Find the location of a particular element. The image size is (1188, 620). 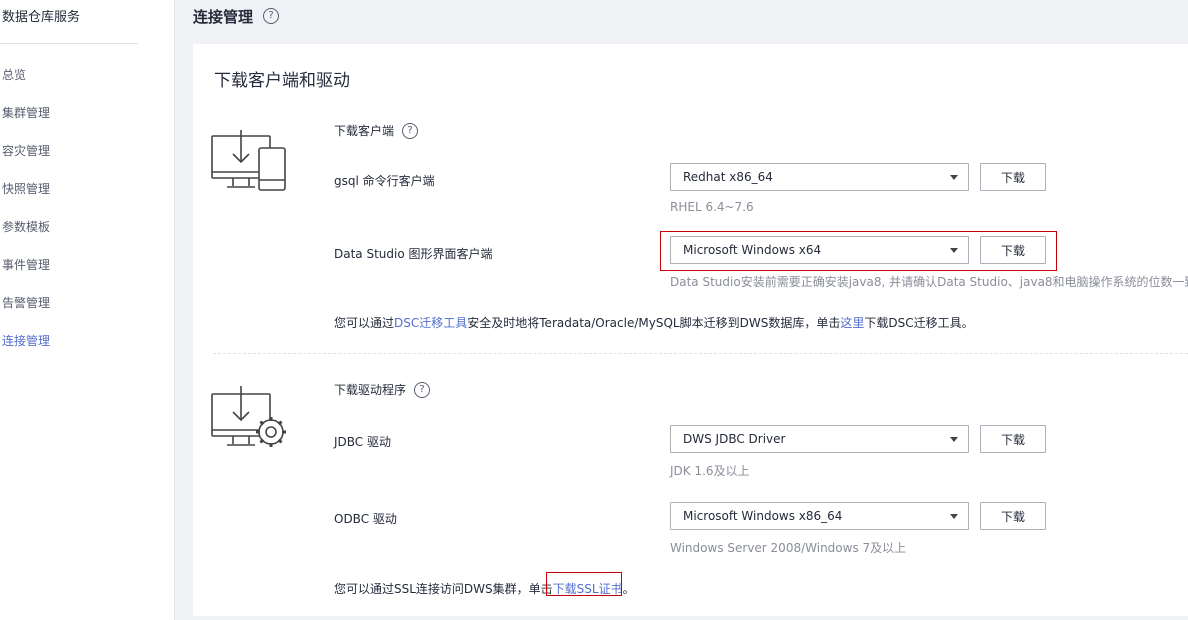

gsql-platform-value: Redhat x86_64 is located at coordinates (728, 177).